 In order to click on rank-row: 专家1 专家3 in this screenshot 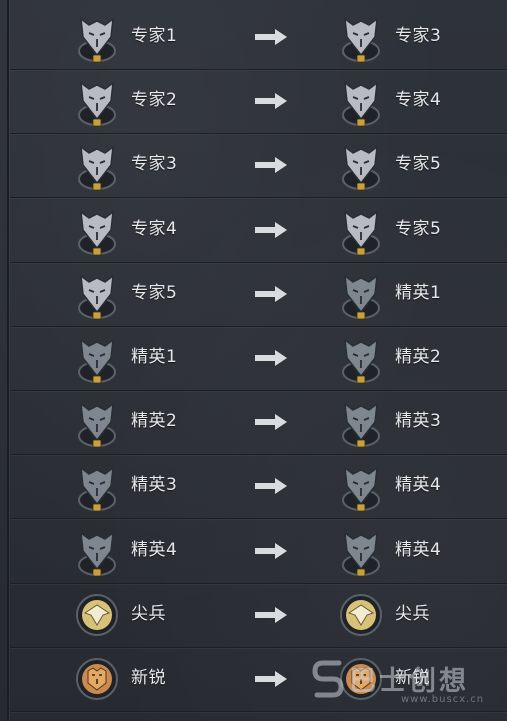, I will do `click(258, 38)`.